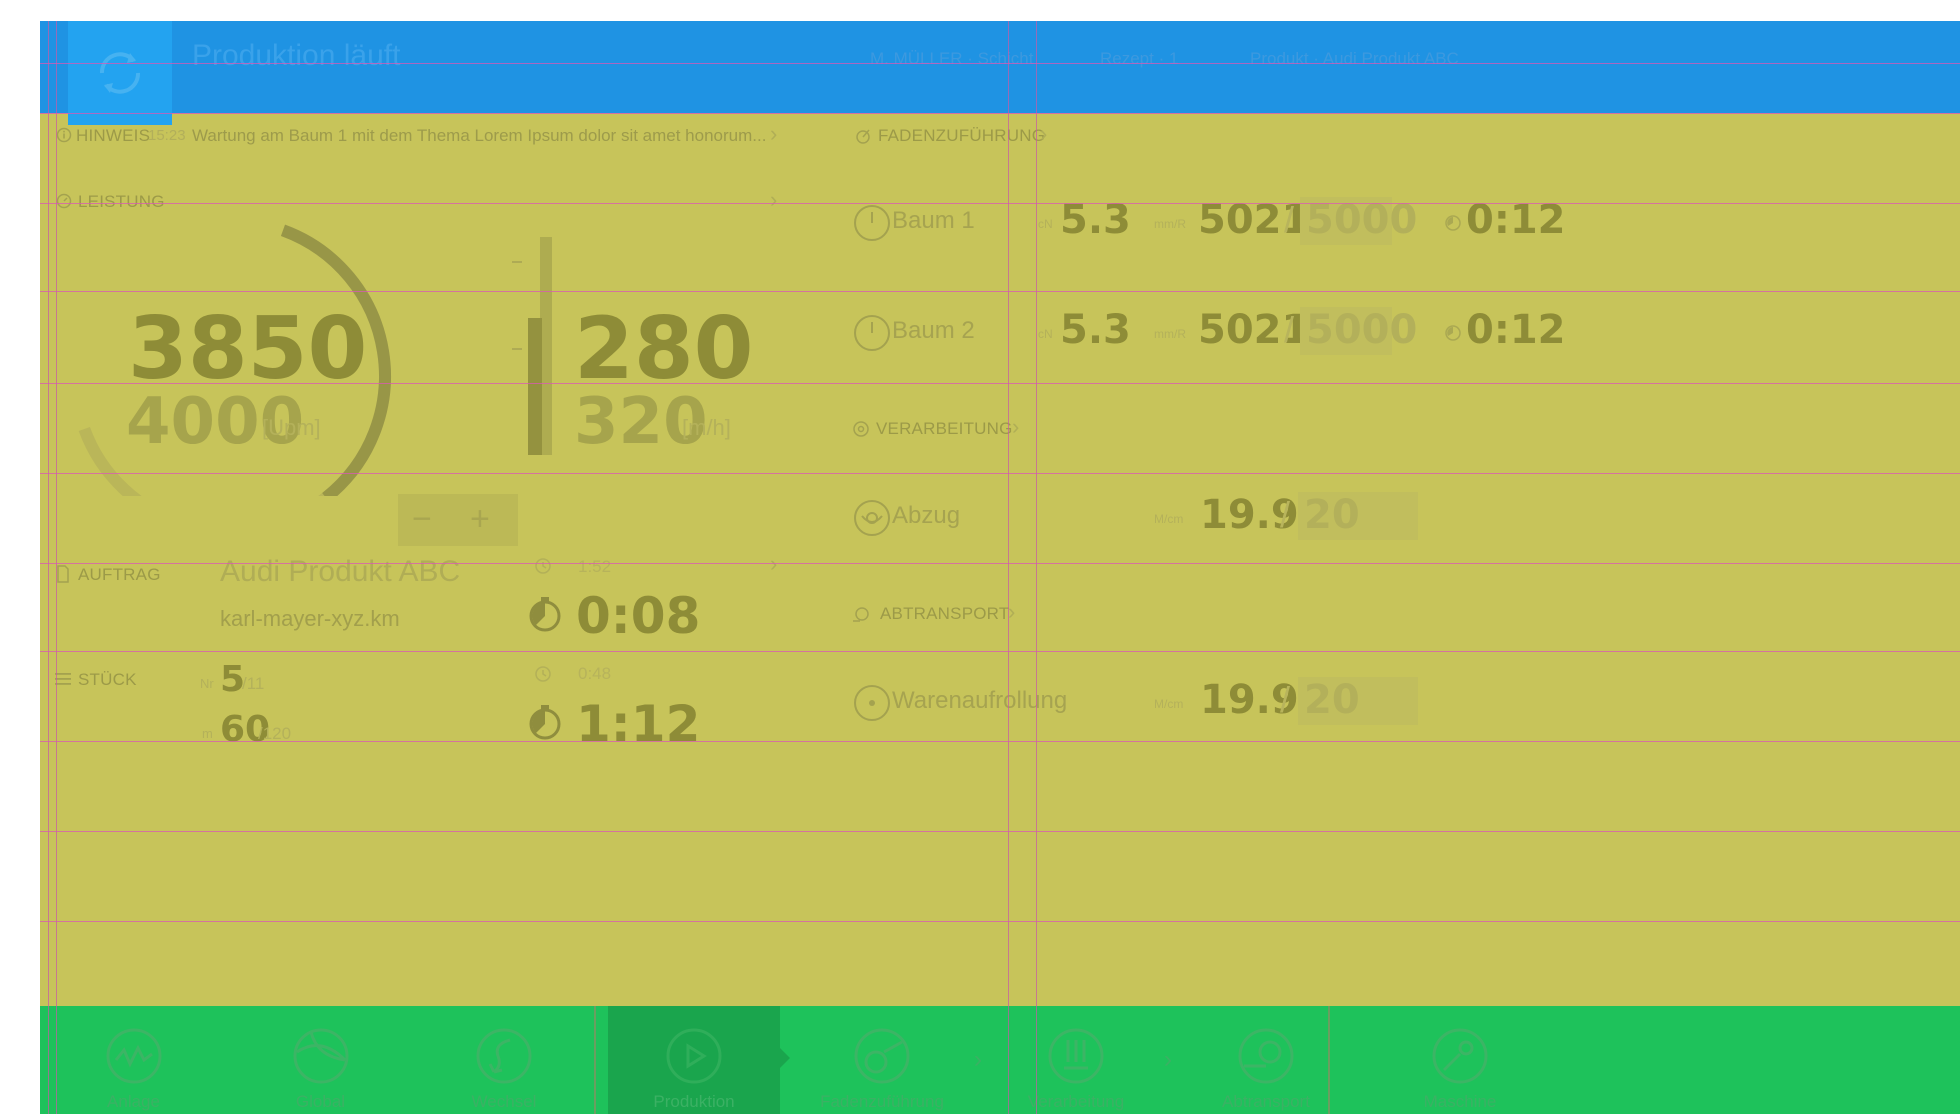 The height and width of the screenshot is (1114, 1960). I want to click on nav-verarbeitung: Verarbeitung, so click(1076, 1060).